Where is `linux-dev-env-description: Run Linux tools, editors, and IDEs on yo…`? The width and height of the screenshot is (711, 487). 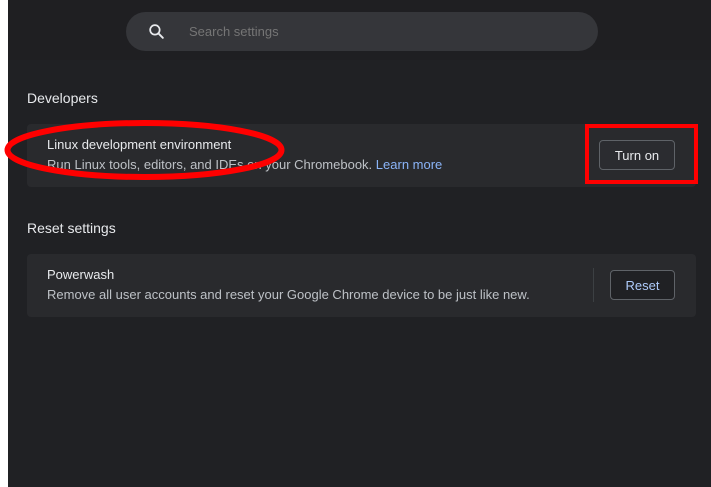 linux-dev-env-description: Run Linux tools, editors, and IDEs on yo… is located at coordinates (244, 164).